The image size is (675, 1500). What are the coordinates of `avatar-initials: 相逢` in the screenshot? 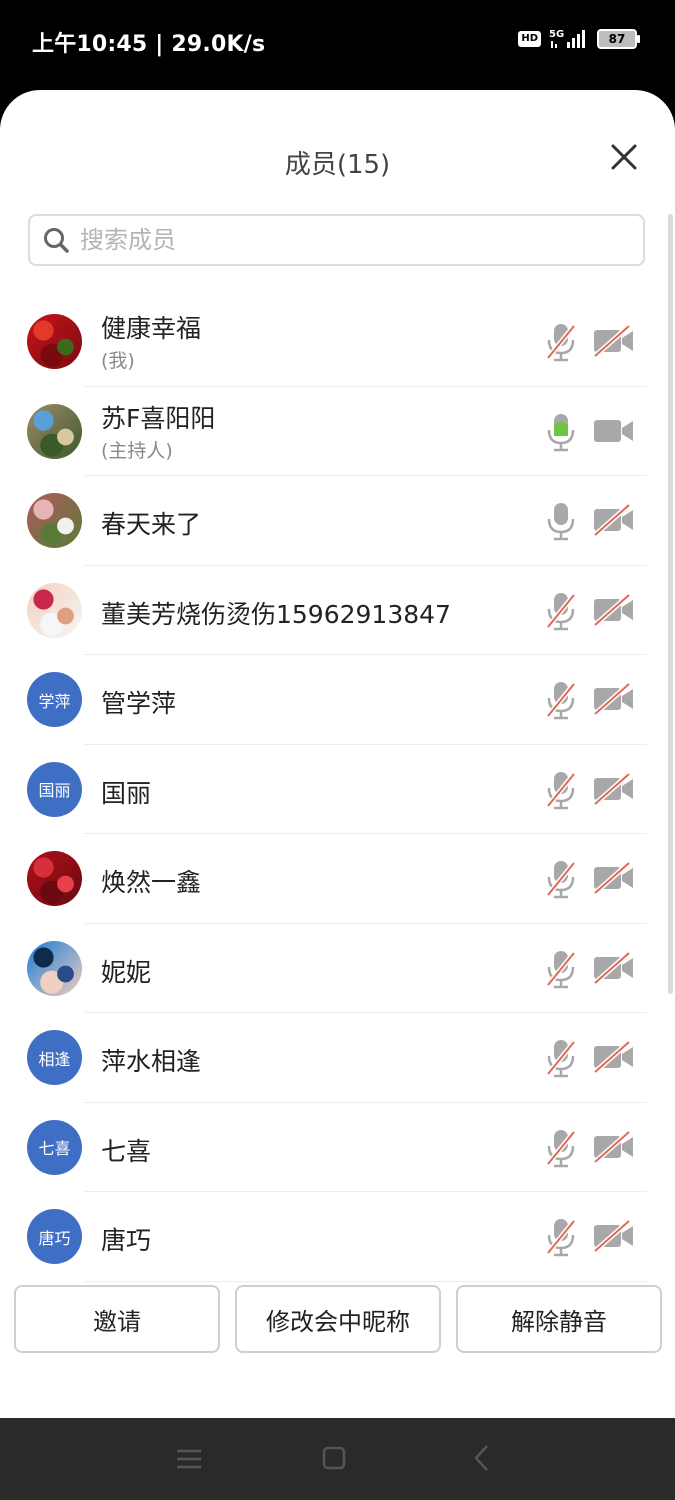 It's located at (54, 1059).